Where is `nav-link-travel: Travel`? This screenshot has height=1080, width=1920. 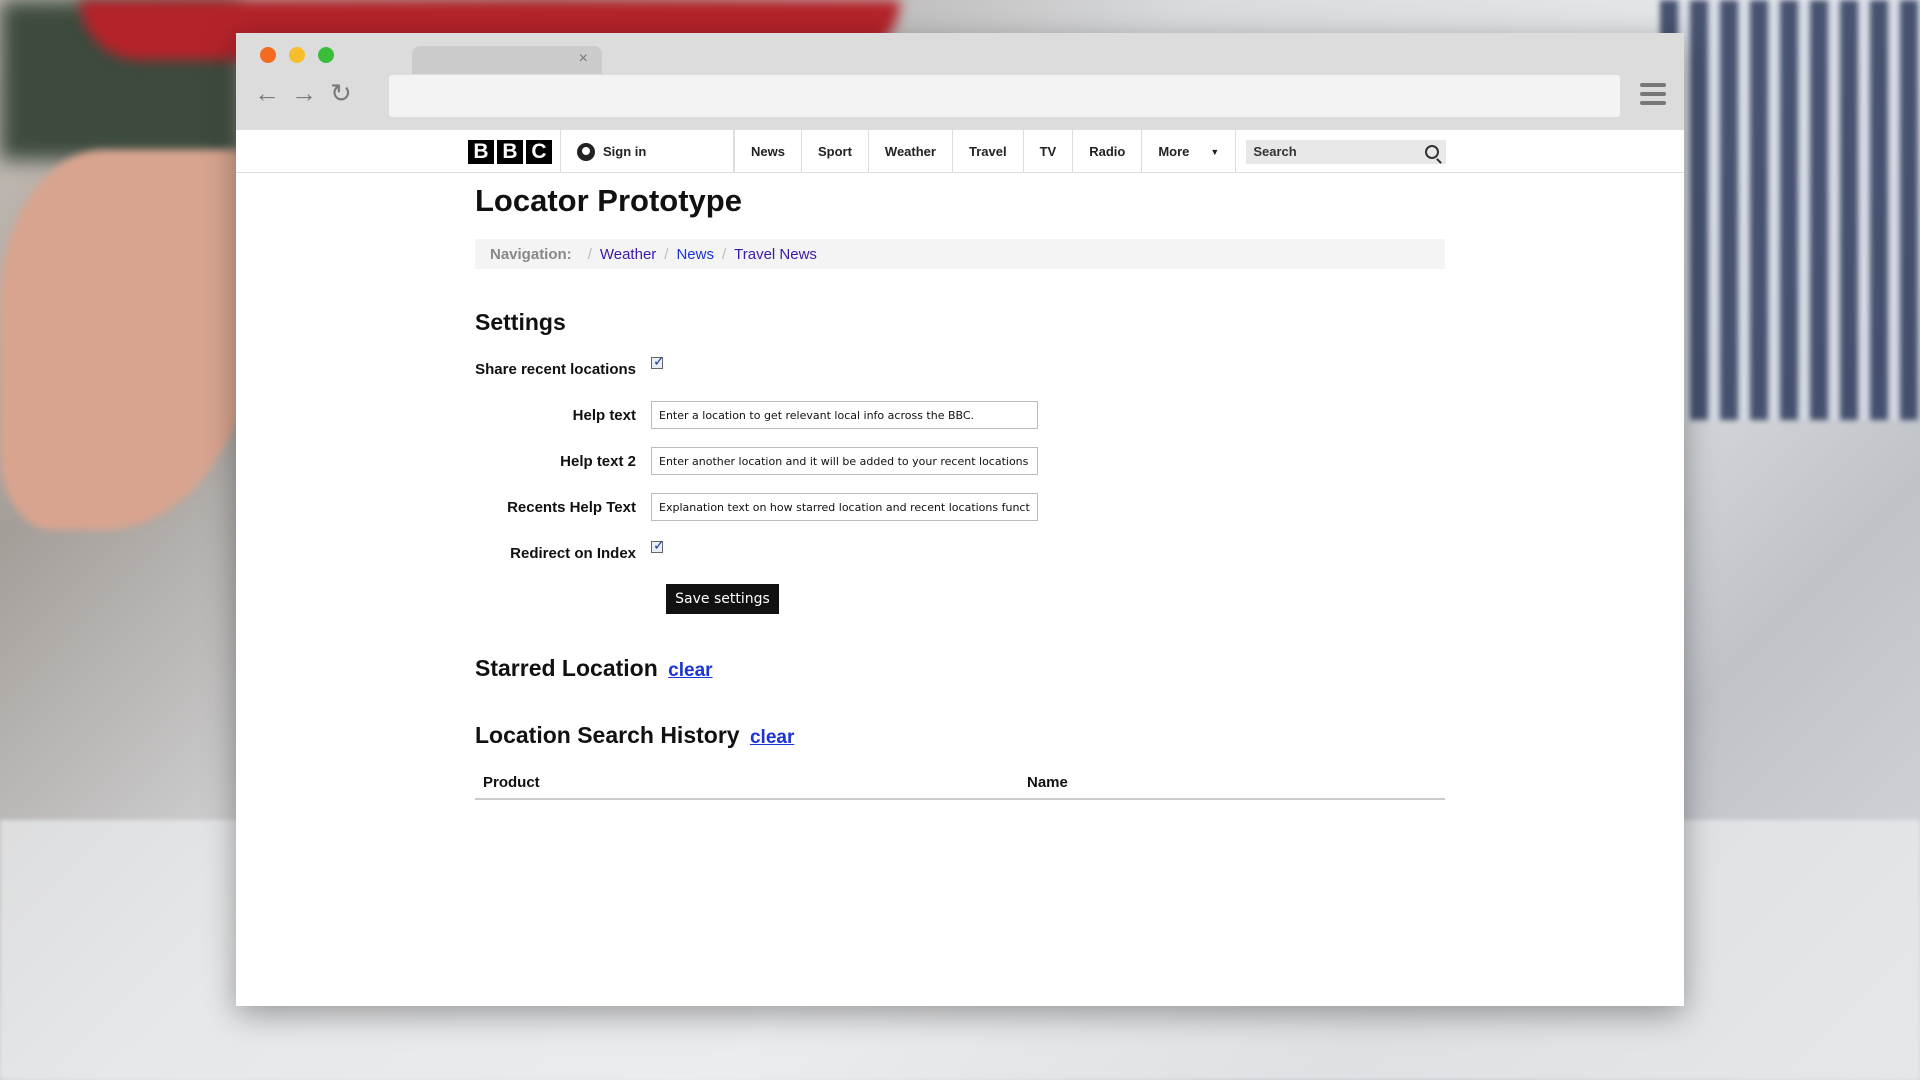 nav-link-travel: Travel is located at coordinates (988, 151).